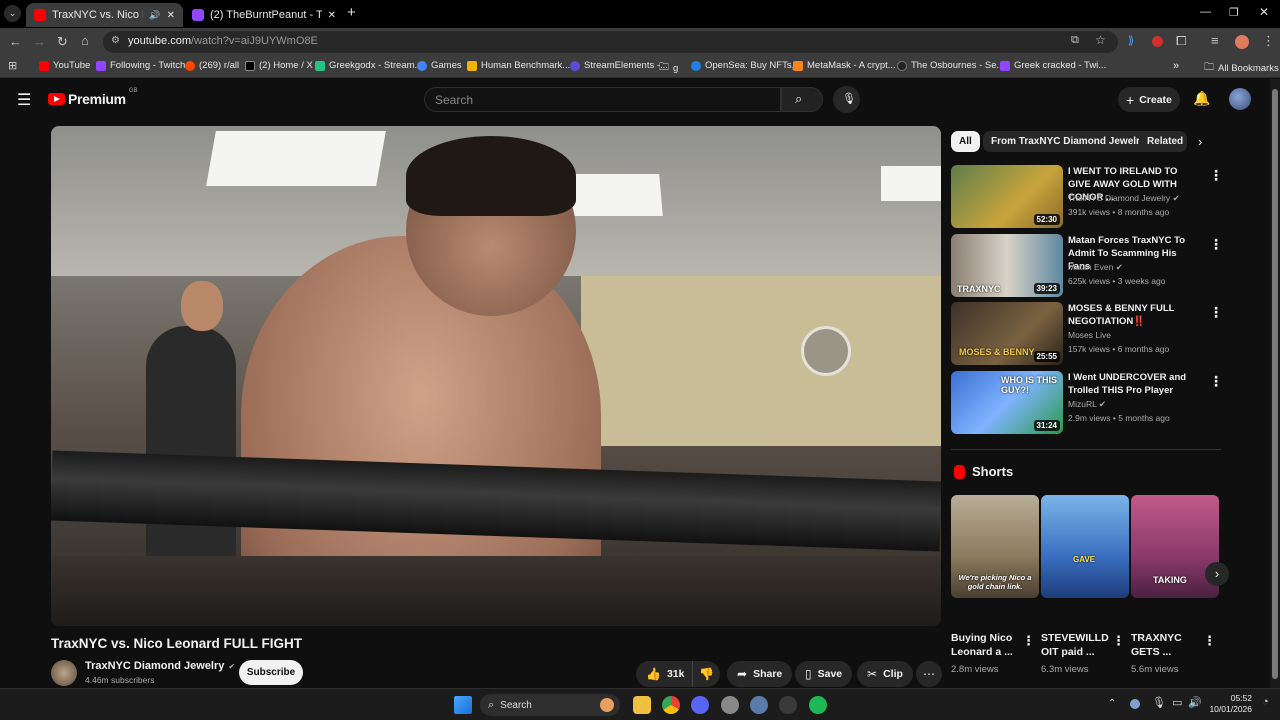 Image resolution: width=1280 pixels, height=720 pixels. I want to click on settings-icon, so click(730, 705).